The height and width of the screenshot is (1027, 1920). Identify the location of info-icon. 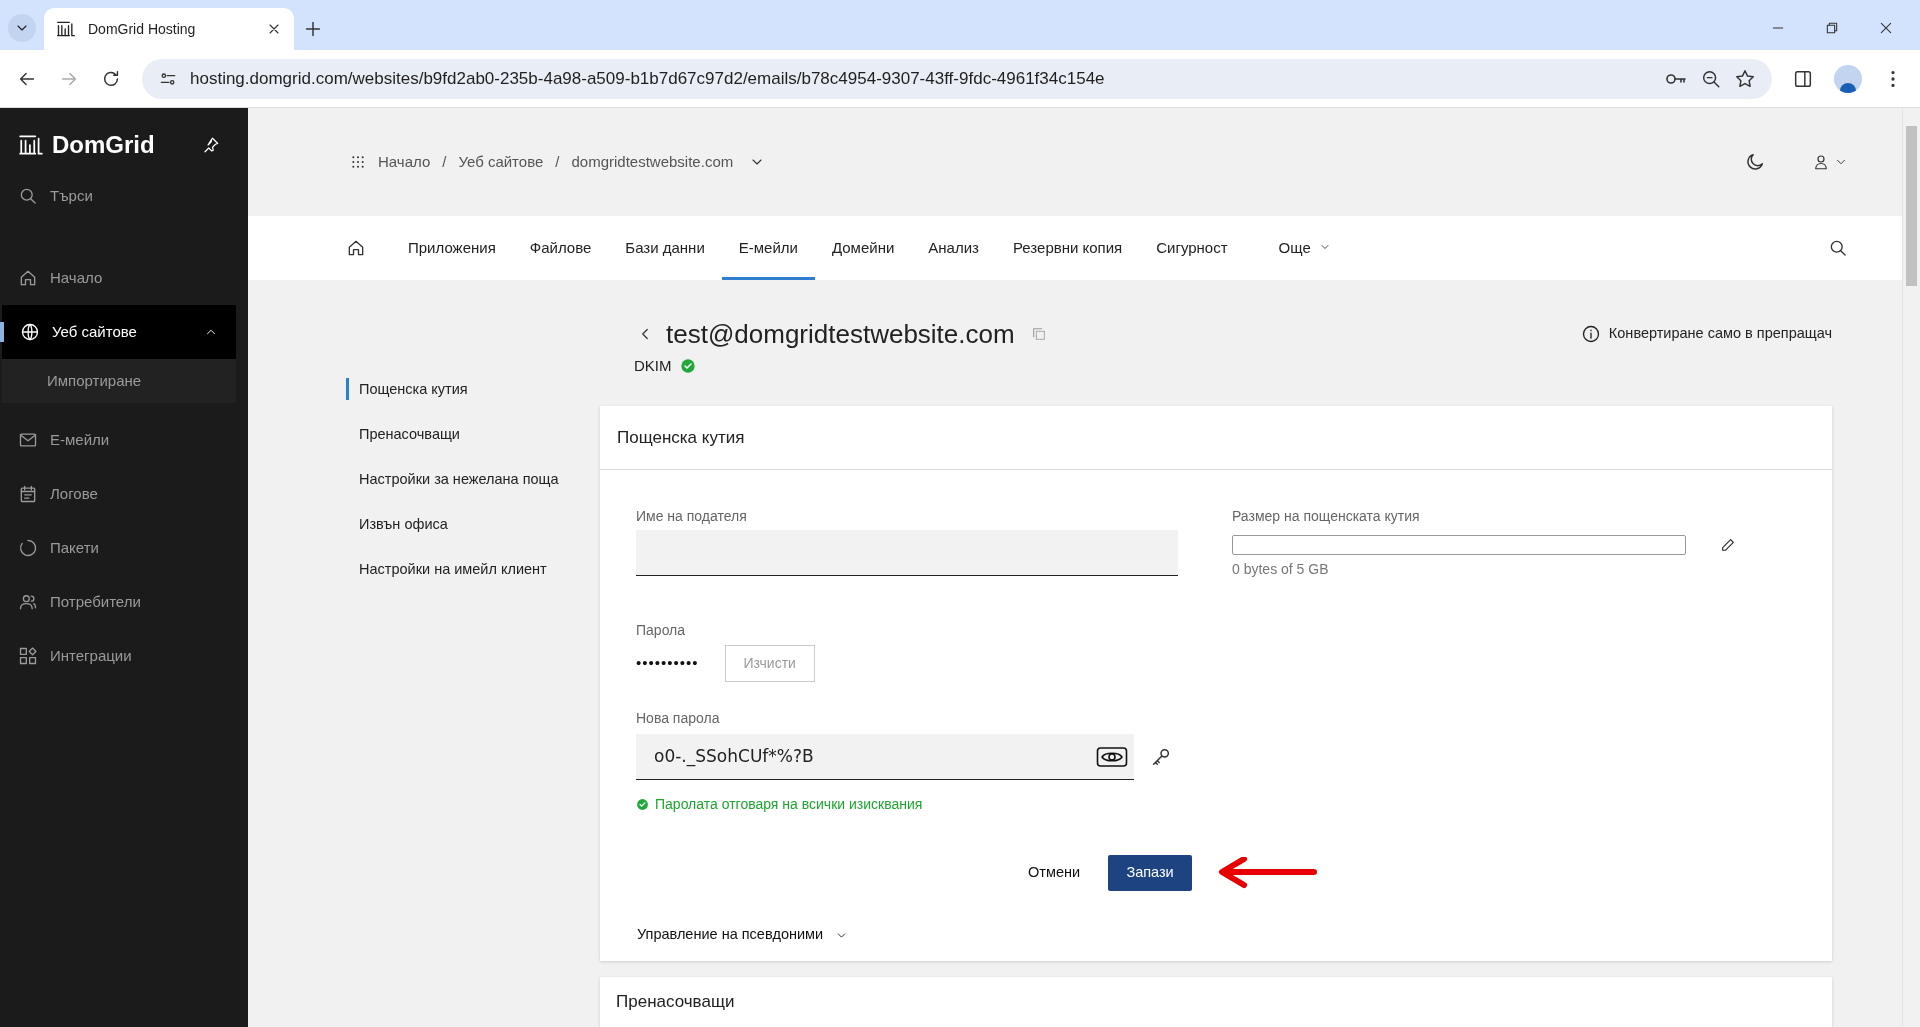
(1590, 334).